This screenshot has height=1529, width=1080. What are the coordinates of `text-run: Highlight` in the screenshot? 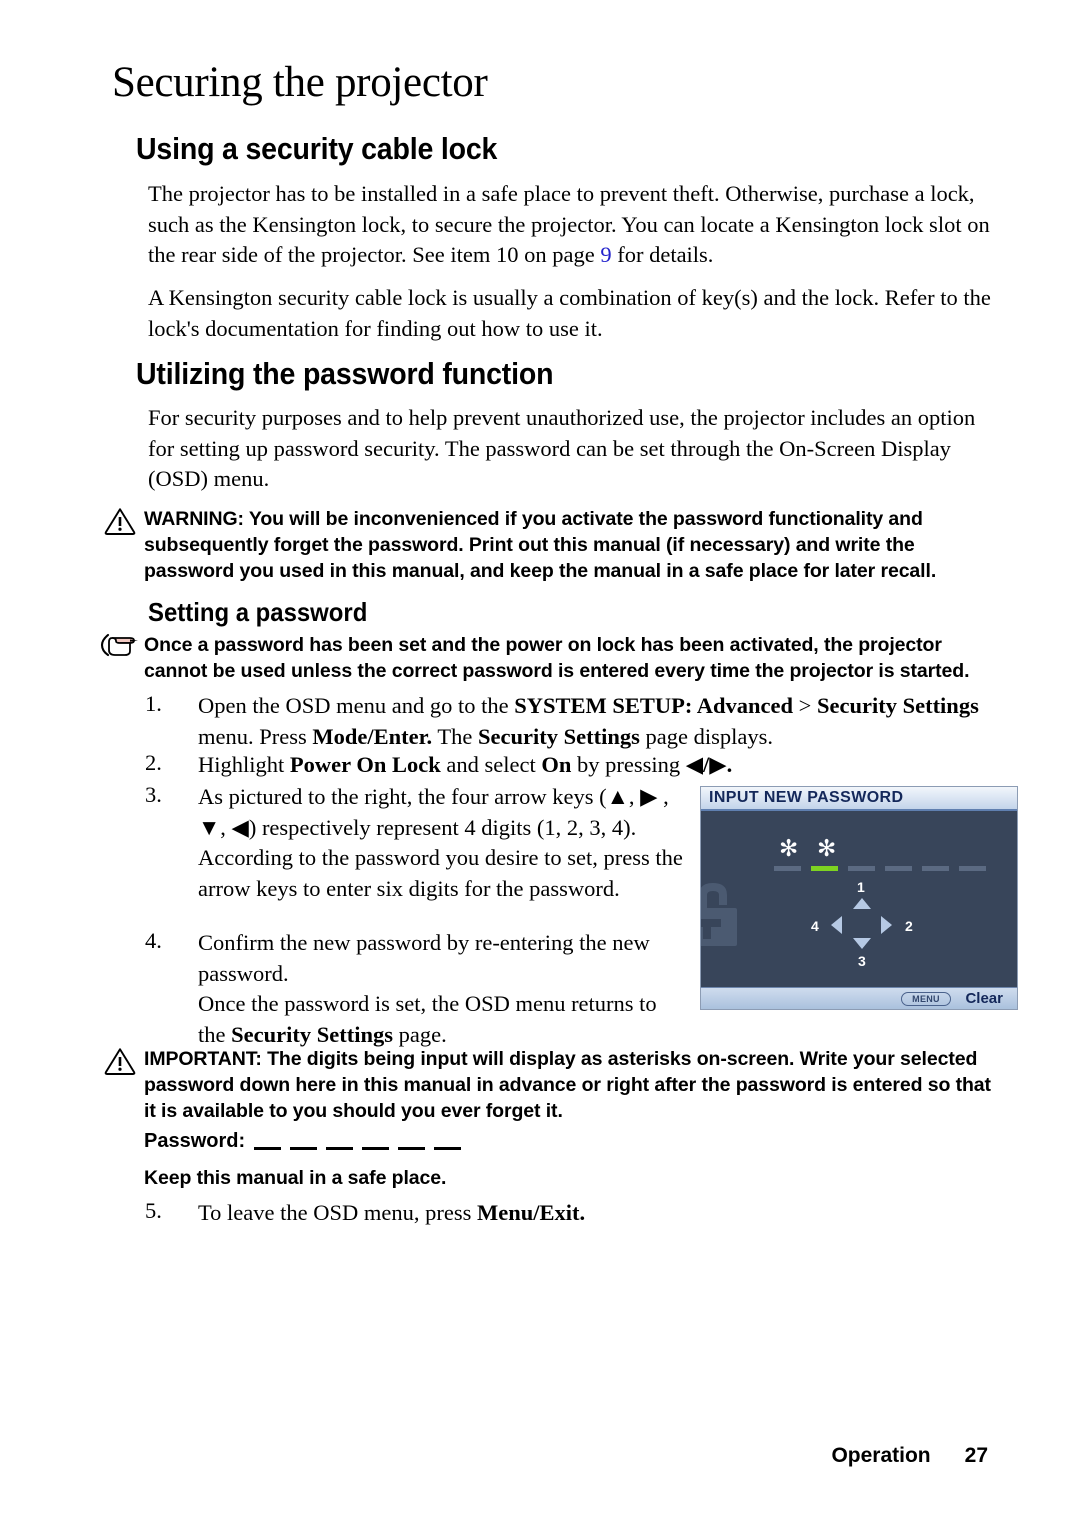 It's located at (244, 764).